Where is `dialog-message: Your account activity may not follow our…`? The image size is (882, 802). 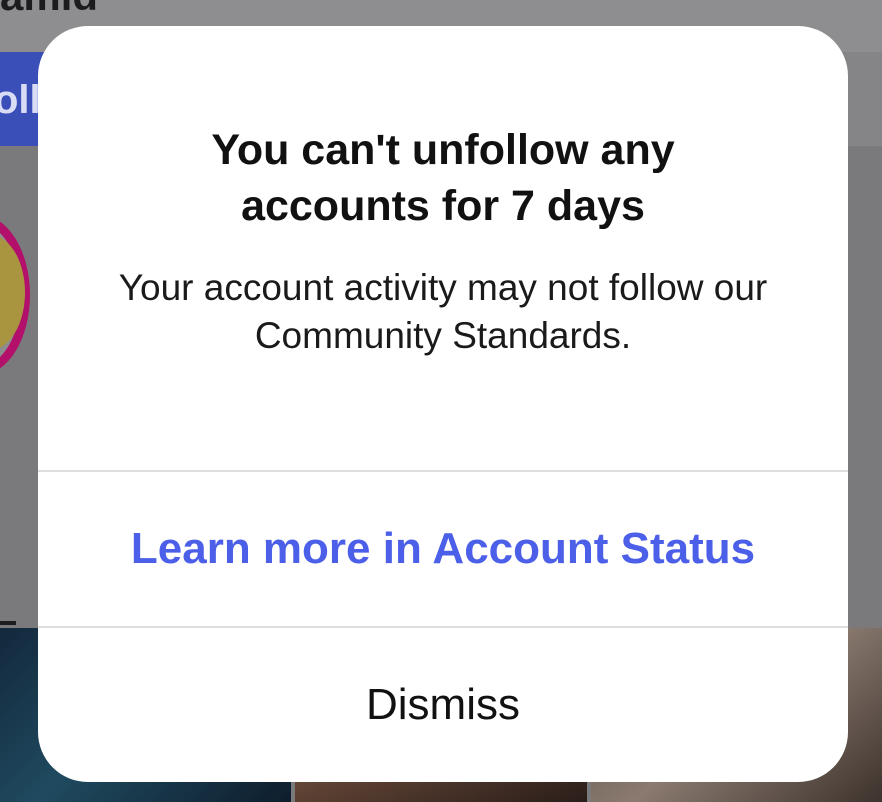 dialog-message: Your account activity may not follow our… is located at coordinates (443, 311).